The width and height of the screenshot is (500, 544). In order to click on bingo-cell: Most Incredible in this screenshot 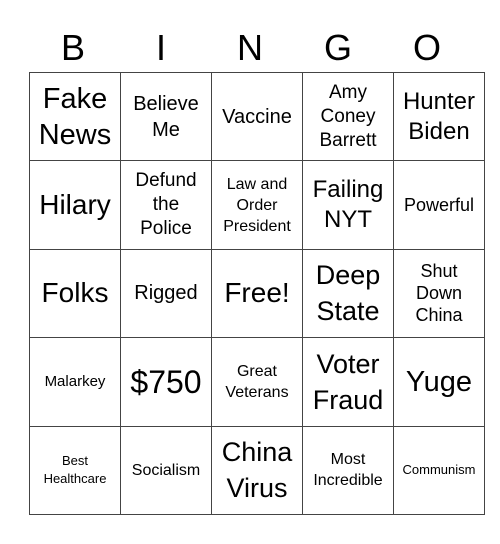, I will do `click(348, 470)`.